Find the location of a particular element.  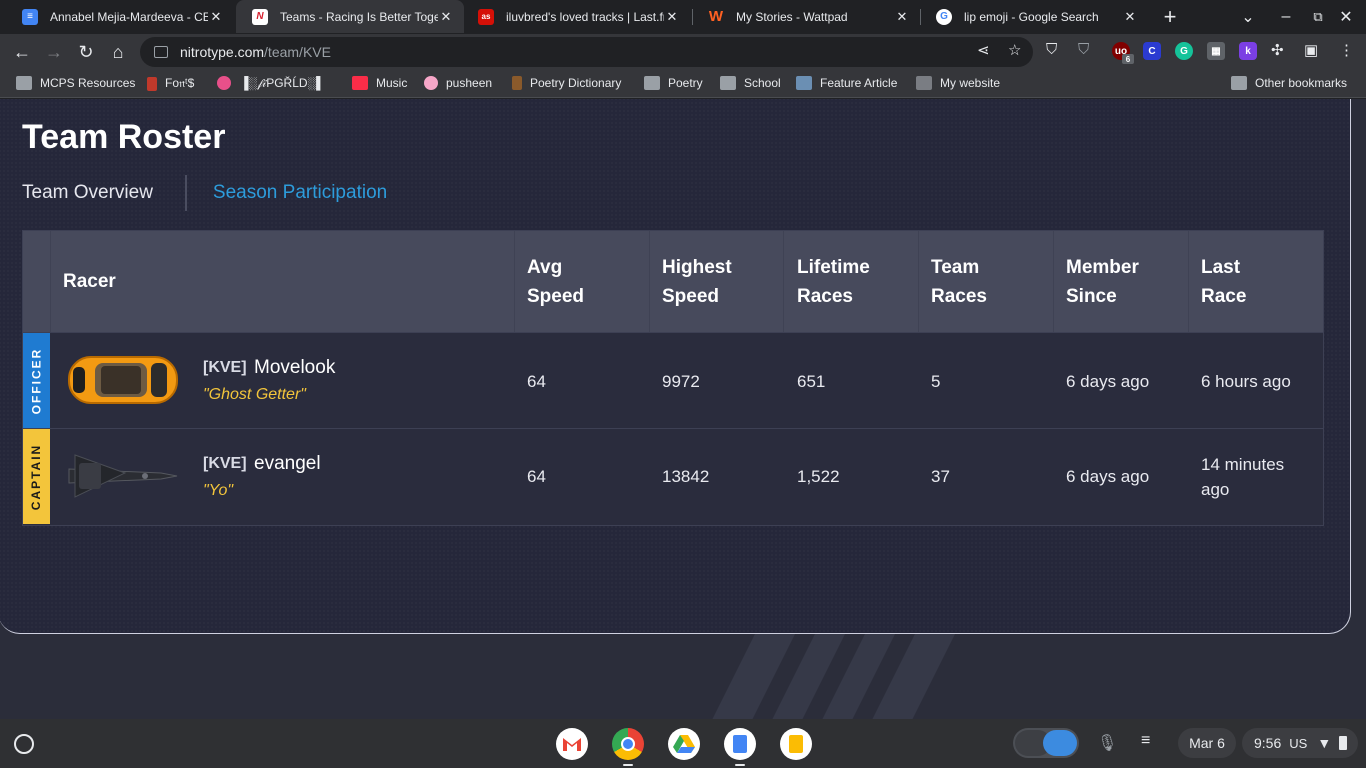

media-controls-icon: ≡ is located at coordinates (1145, 741).